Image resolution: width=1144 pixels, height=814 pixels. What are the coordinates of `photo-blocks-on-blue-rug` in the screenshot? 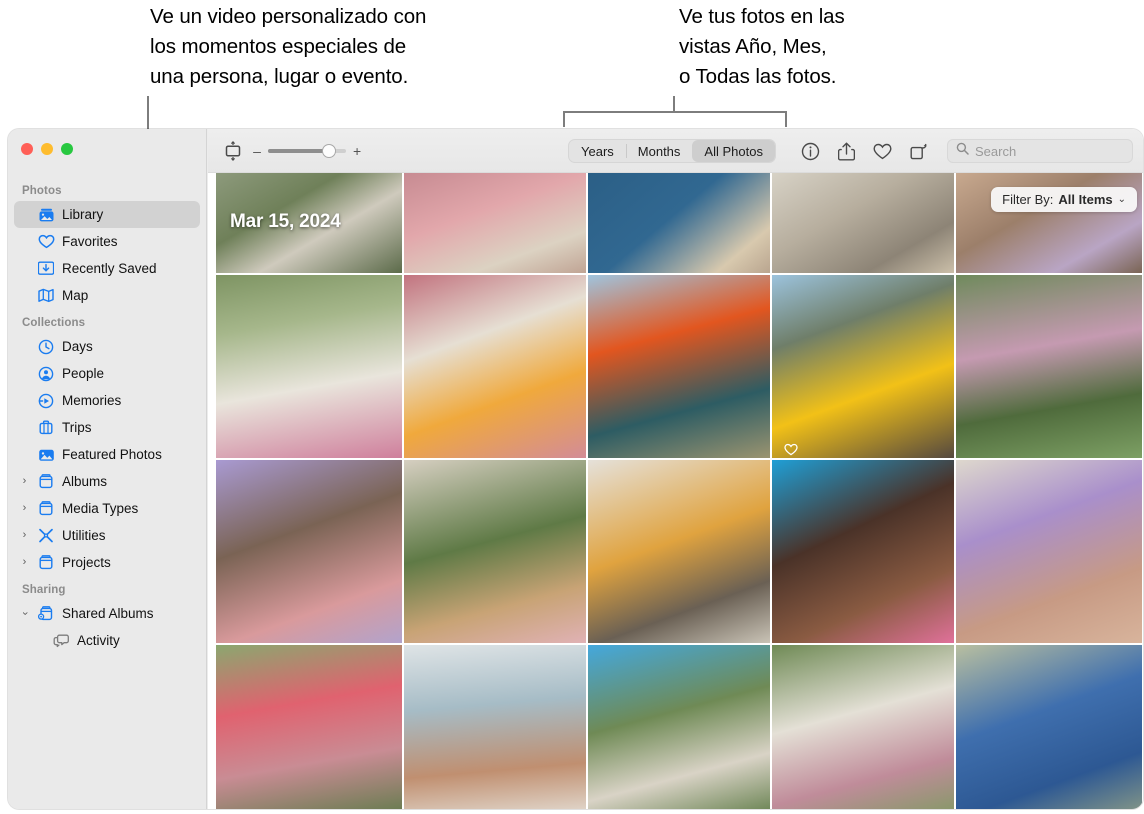 It's located at (679, 223).